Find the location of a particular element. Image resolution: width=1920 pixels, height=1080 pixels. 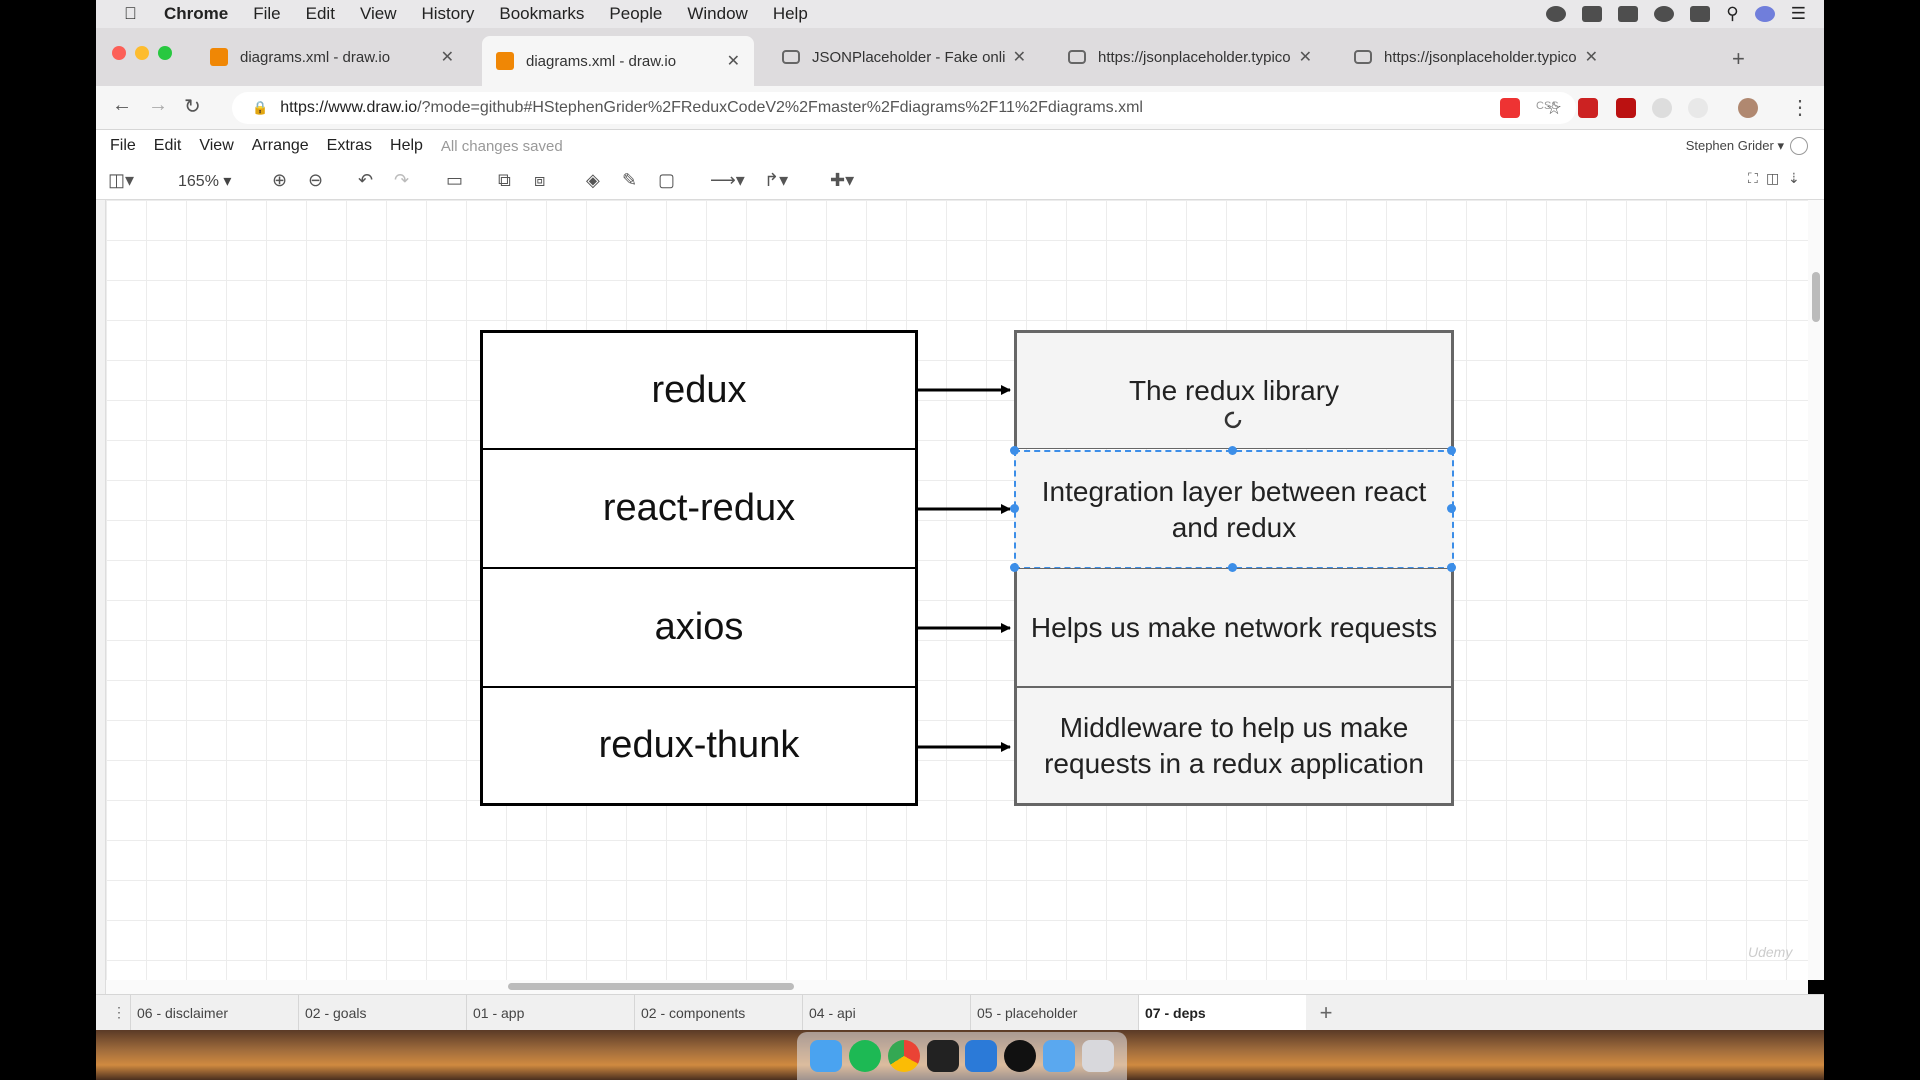

description-box: Helps us make network requests is located at coordinates (1234, 627).